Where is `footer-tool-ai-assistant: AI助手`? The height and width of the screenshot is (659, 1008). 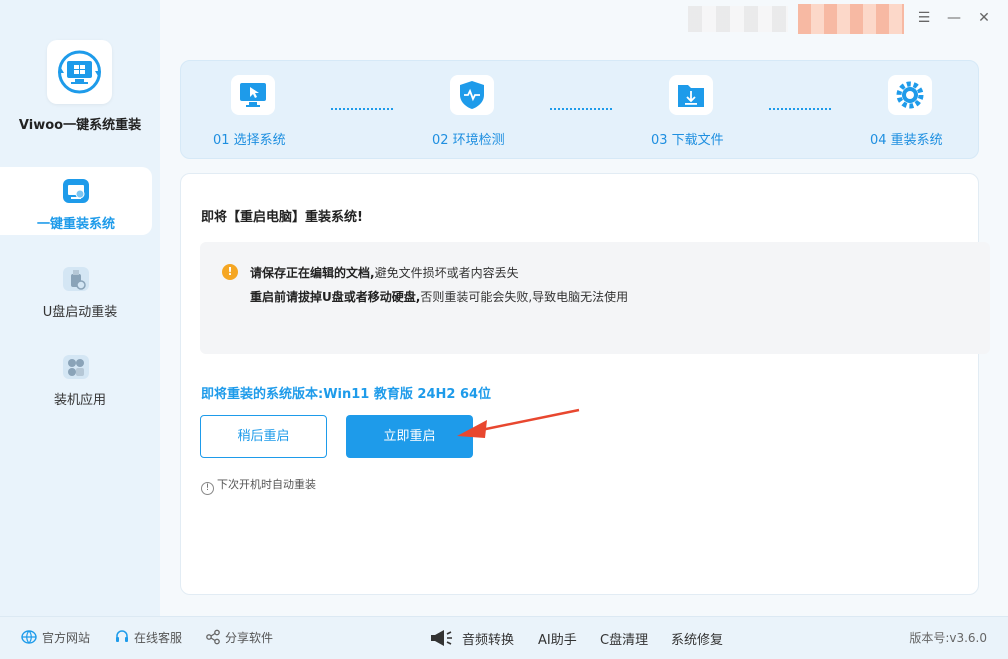
footer-tool-ai-assistant: AI助手 is located at coordinates (557, 638).